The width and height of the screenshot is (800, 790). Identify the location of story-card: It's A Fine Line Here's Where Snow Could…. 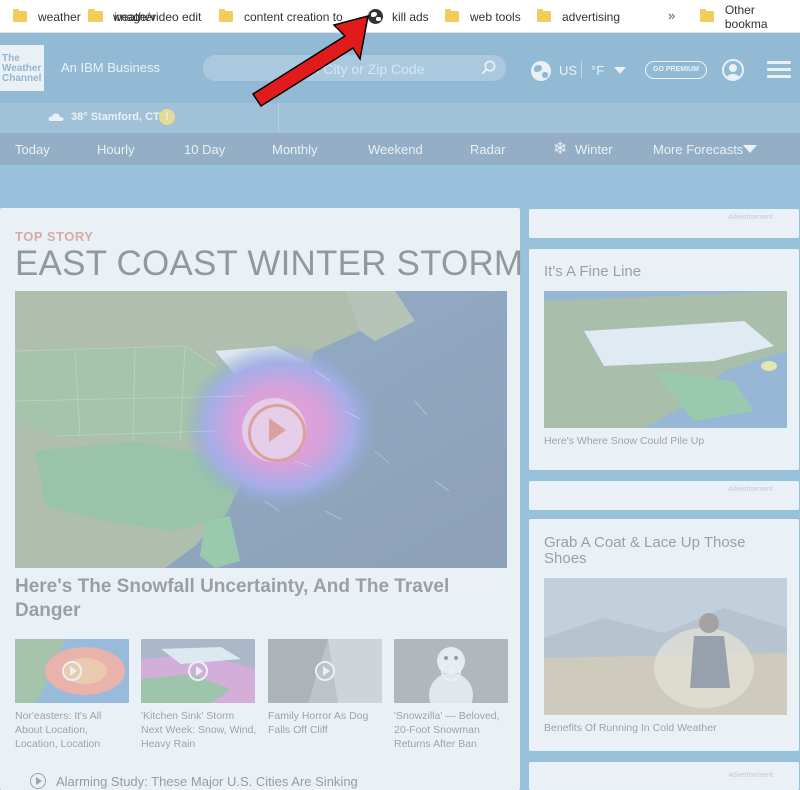
(664, 359).